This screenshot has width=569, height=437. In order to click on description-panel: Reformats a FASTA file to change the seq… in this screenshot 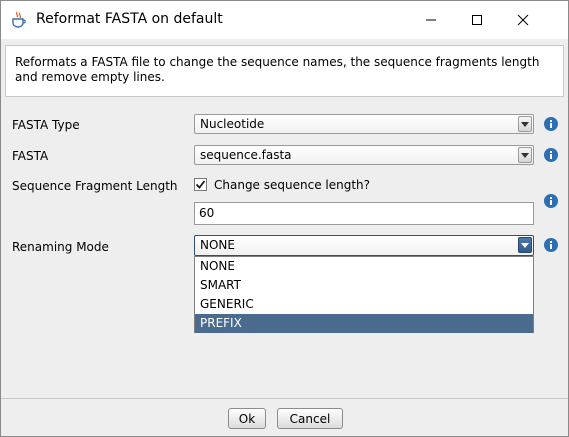, I will do `click(284, 71)`.